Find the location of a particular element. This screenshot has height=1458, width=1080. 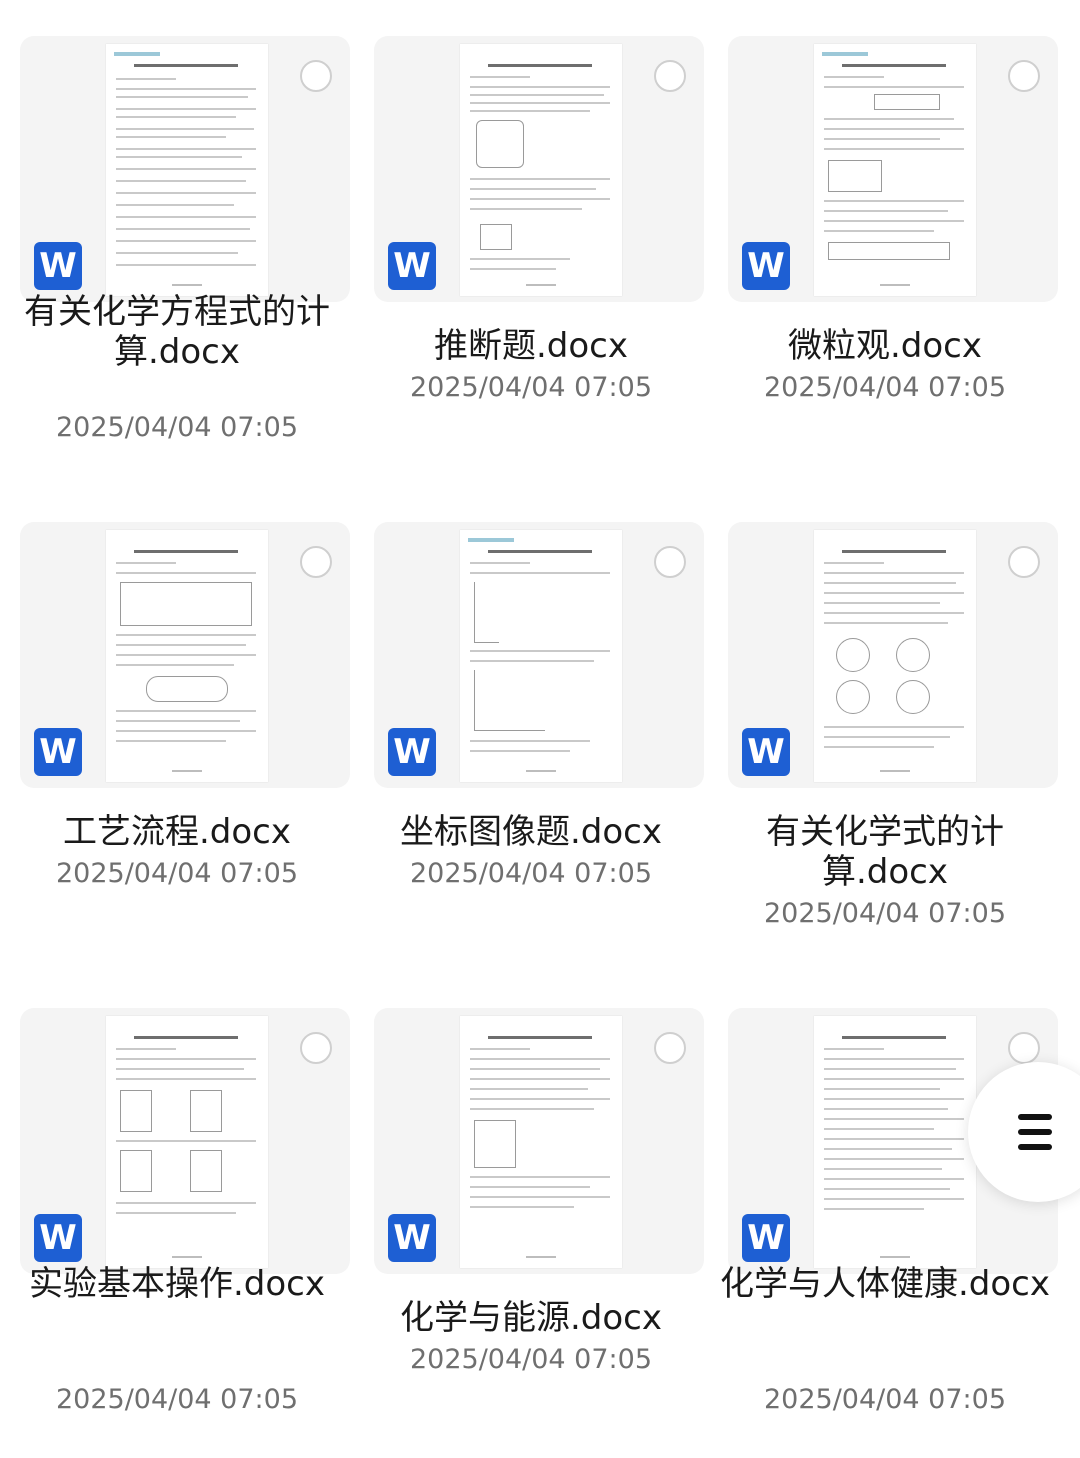

file-name: 推断题.docx is located at coordinates (531, 346).